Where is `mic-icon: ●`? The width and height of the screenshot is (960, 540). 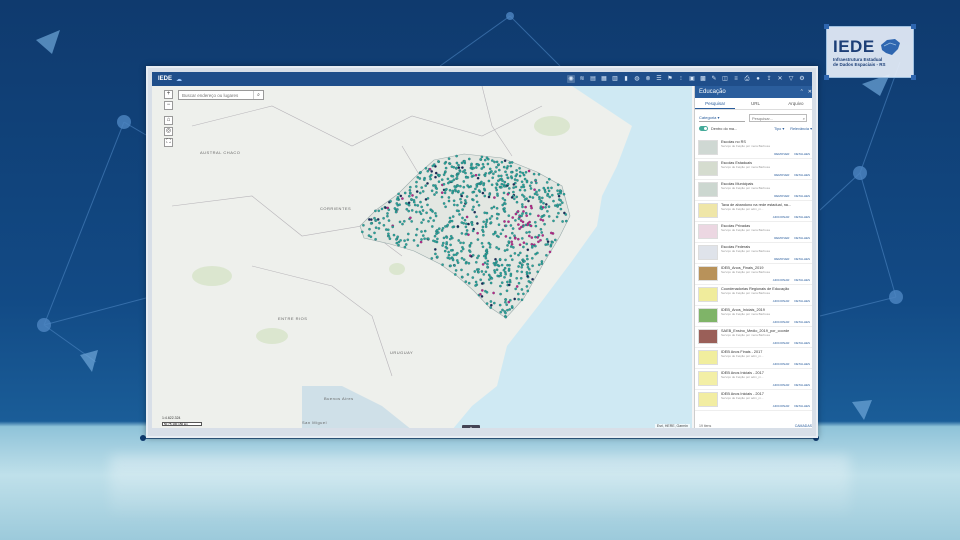
mic-icon: ● is located at coordinates (758, 79).